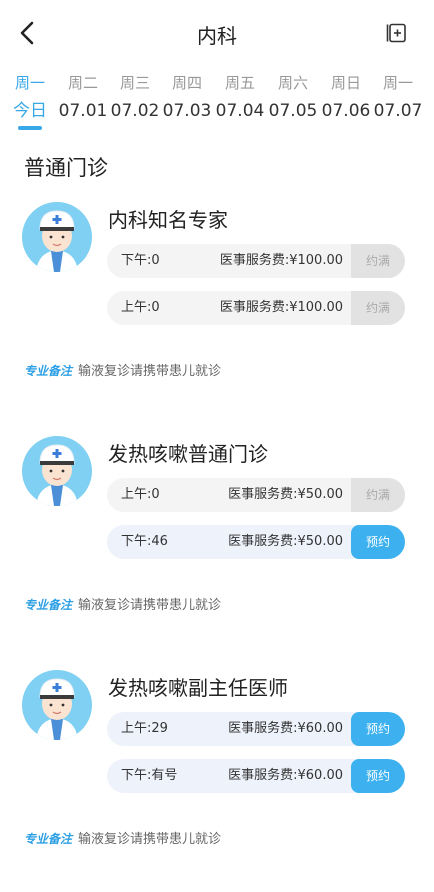 Image resolution: width=434 pixels, height=892 pixels. Describe the element at coordinates (293, 111) in the screenshot. I see `date-label: 07.05` at that location.